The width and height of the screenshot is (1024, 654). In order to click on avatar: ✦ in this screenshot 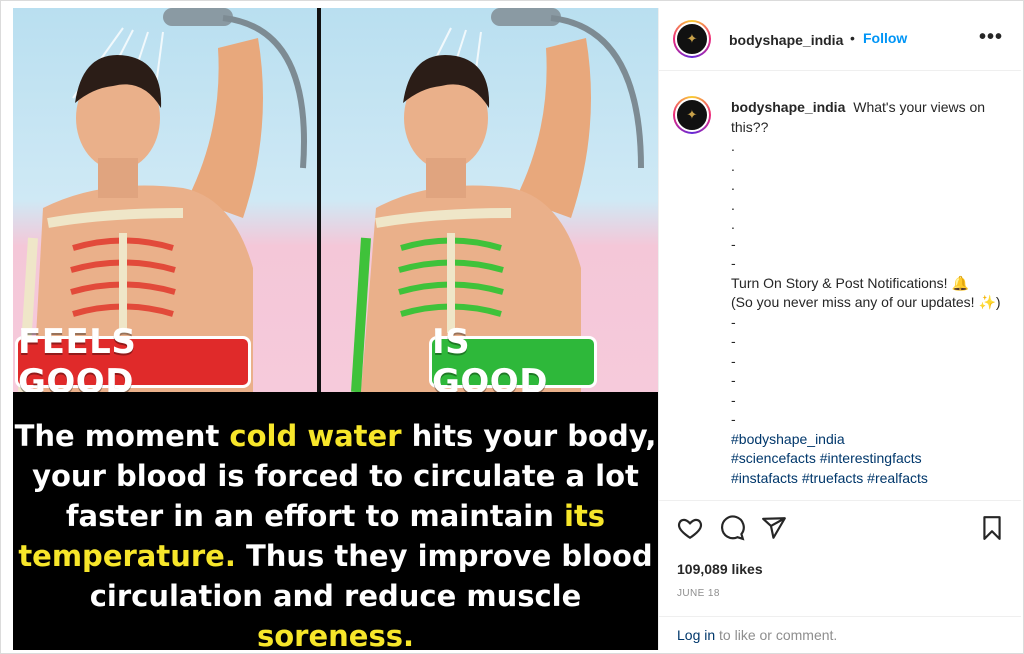, I will do `click(692, 39)`.